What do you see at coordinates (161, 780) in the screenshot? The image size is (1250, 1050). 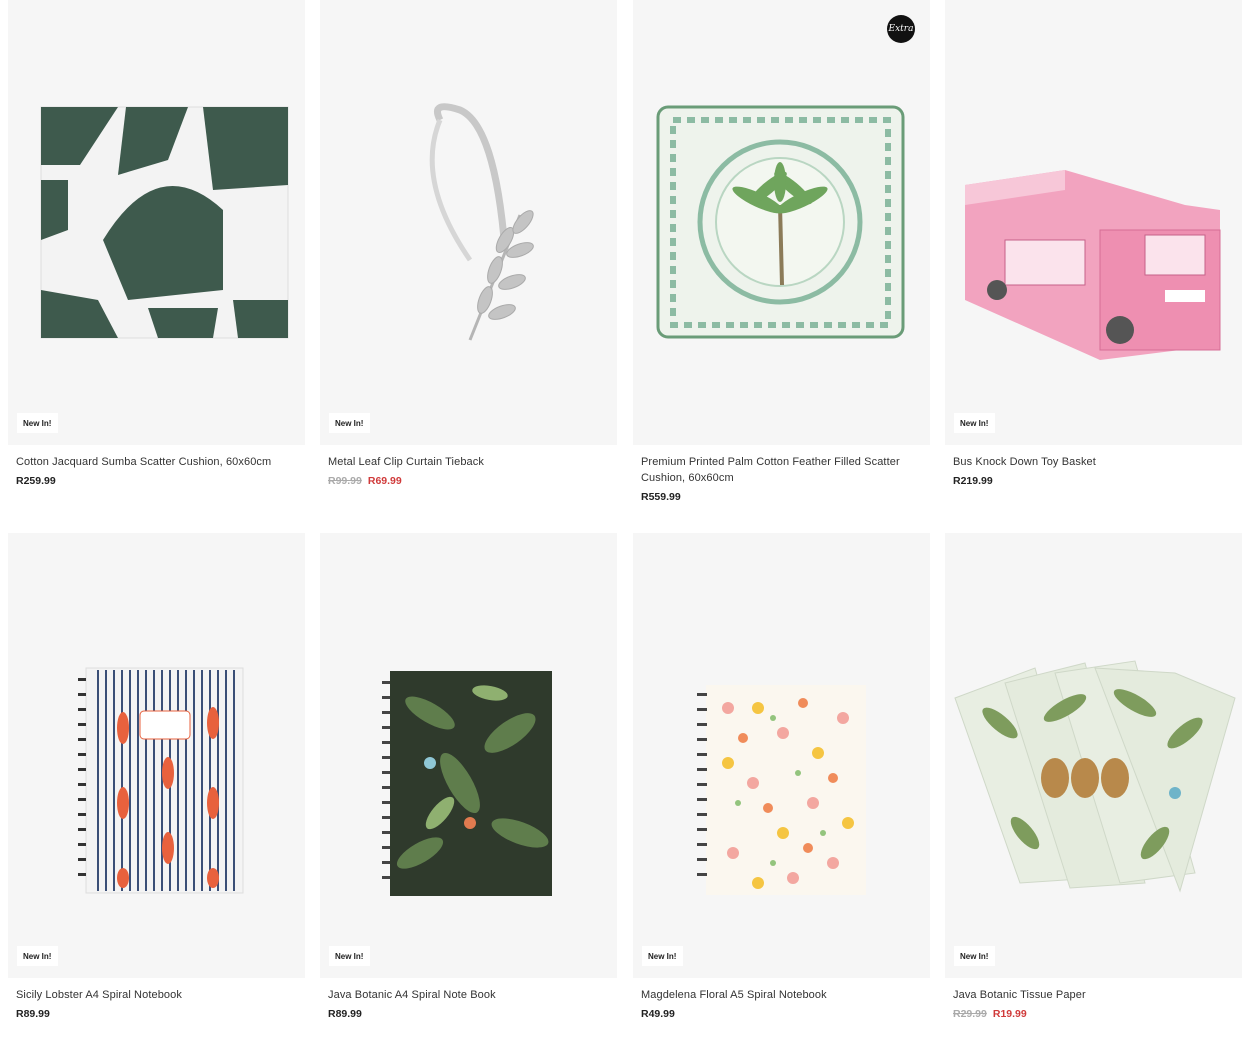 I see `lobster-notebook-image` at bounding box center [161, 780].